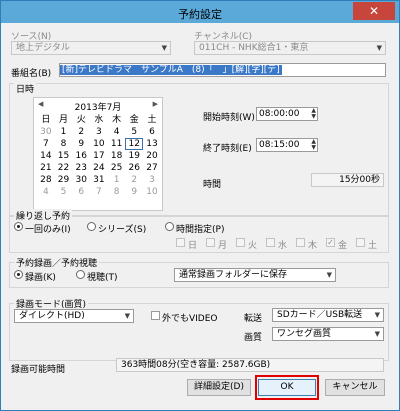 This screenshot has height=411, width=400. I want to click on calendar-day: 25, so click(117, 168).